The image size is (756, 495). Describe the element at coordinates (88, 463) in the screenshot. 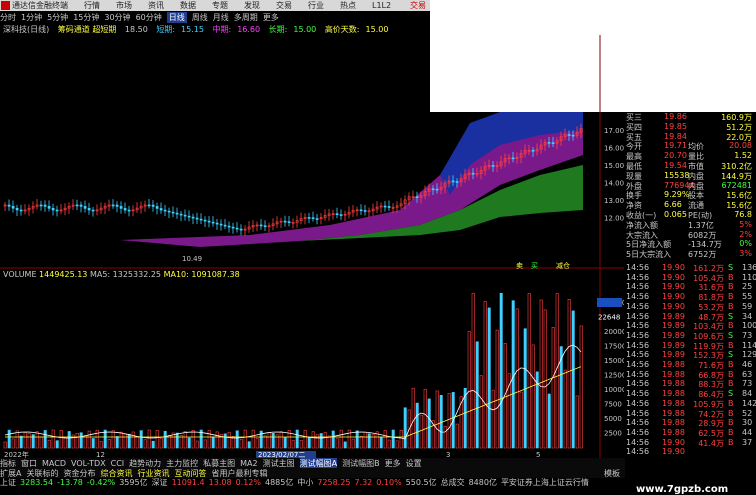

I see `tab-vol-tdx: VOL-TDX` at that location.